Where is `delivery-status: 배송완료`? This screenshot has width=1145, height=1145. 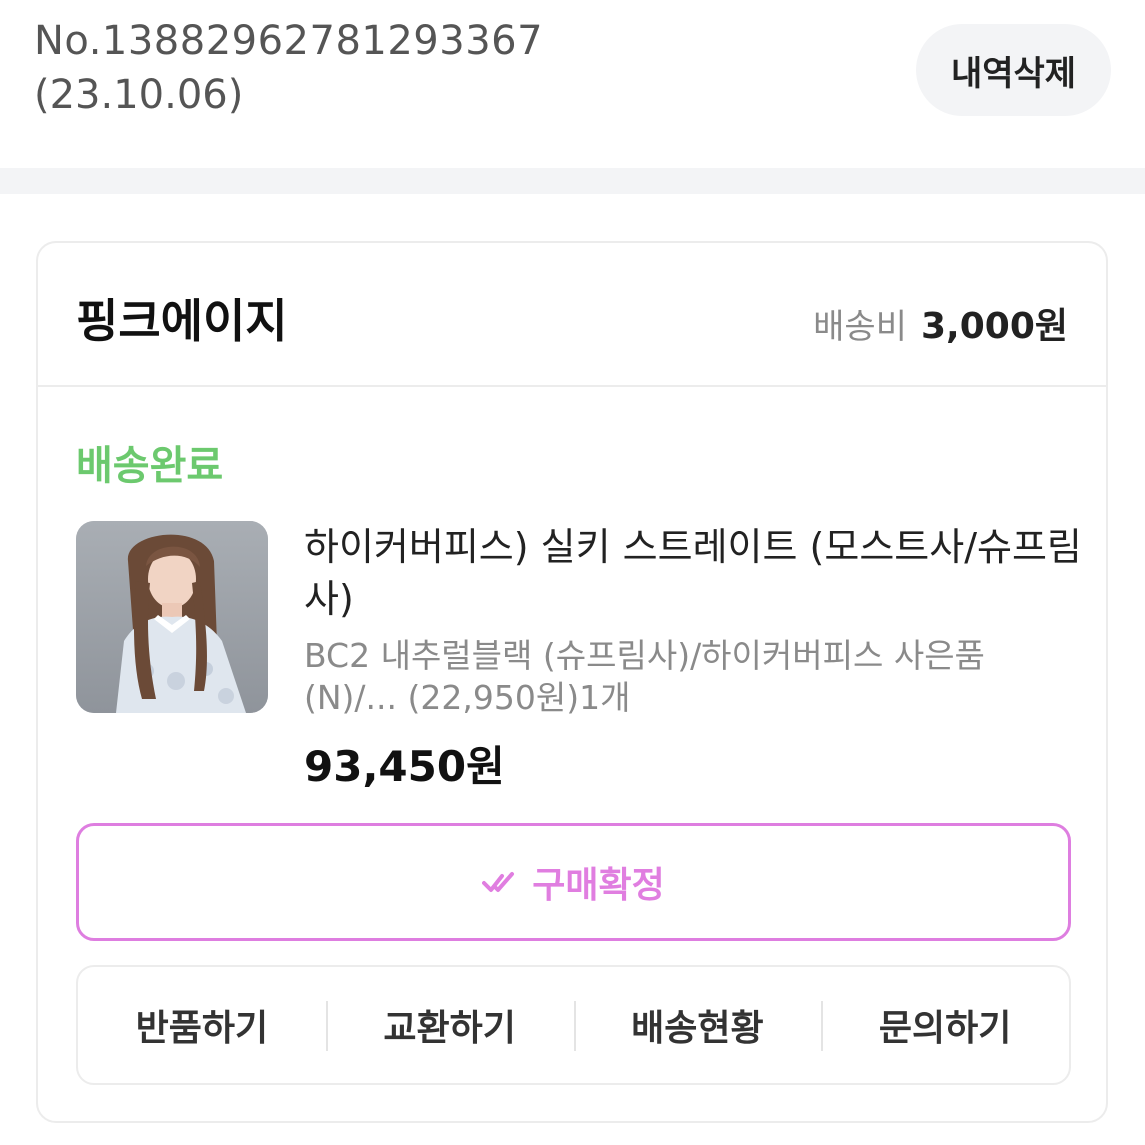 delivery-status: 배송완료 is located at coordinates (150, 466).